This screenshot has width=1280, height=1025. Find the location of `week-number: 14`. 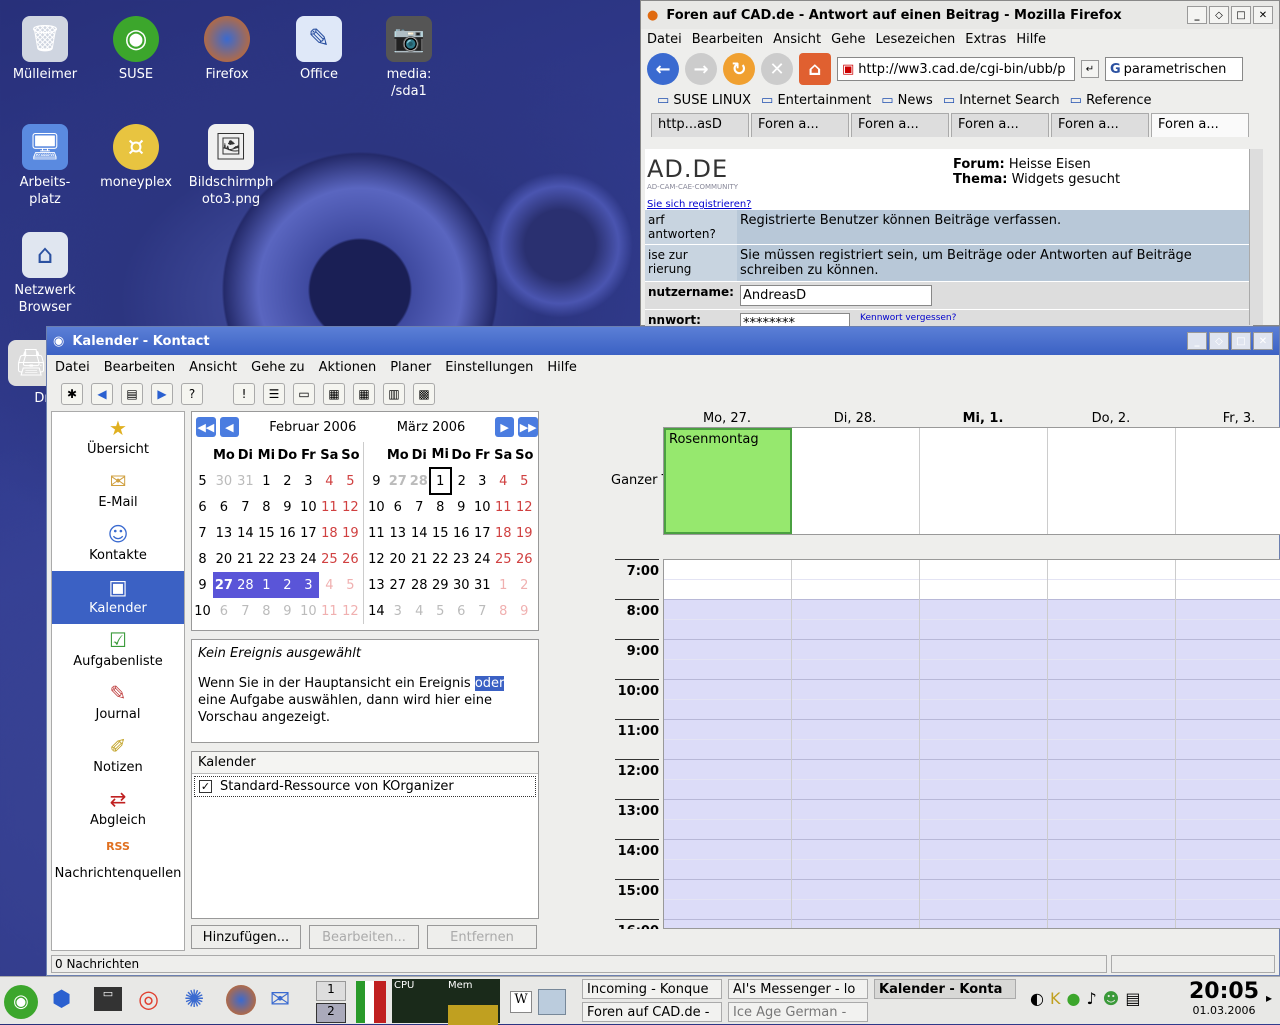

week-number: 14 is located at coordinates (376, 611).